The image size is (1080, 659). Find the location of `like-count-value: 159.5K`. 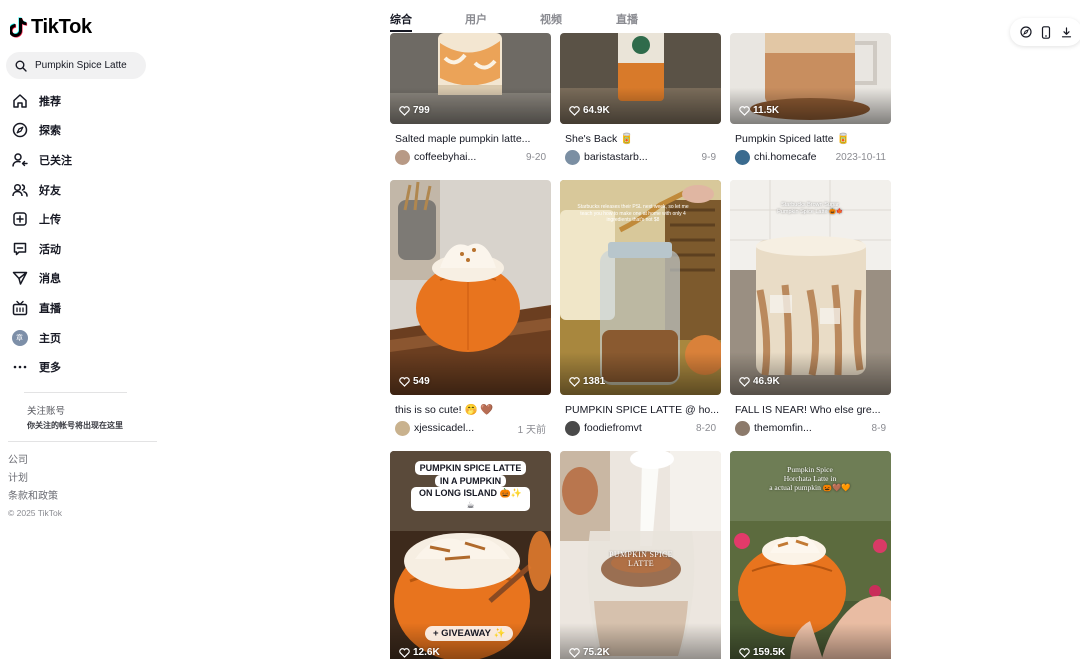

like-count-value: 159.5K is located at coordinates (769, 652).